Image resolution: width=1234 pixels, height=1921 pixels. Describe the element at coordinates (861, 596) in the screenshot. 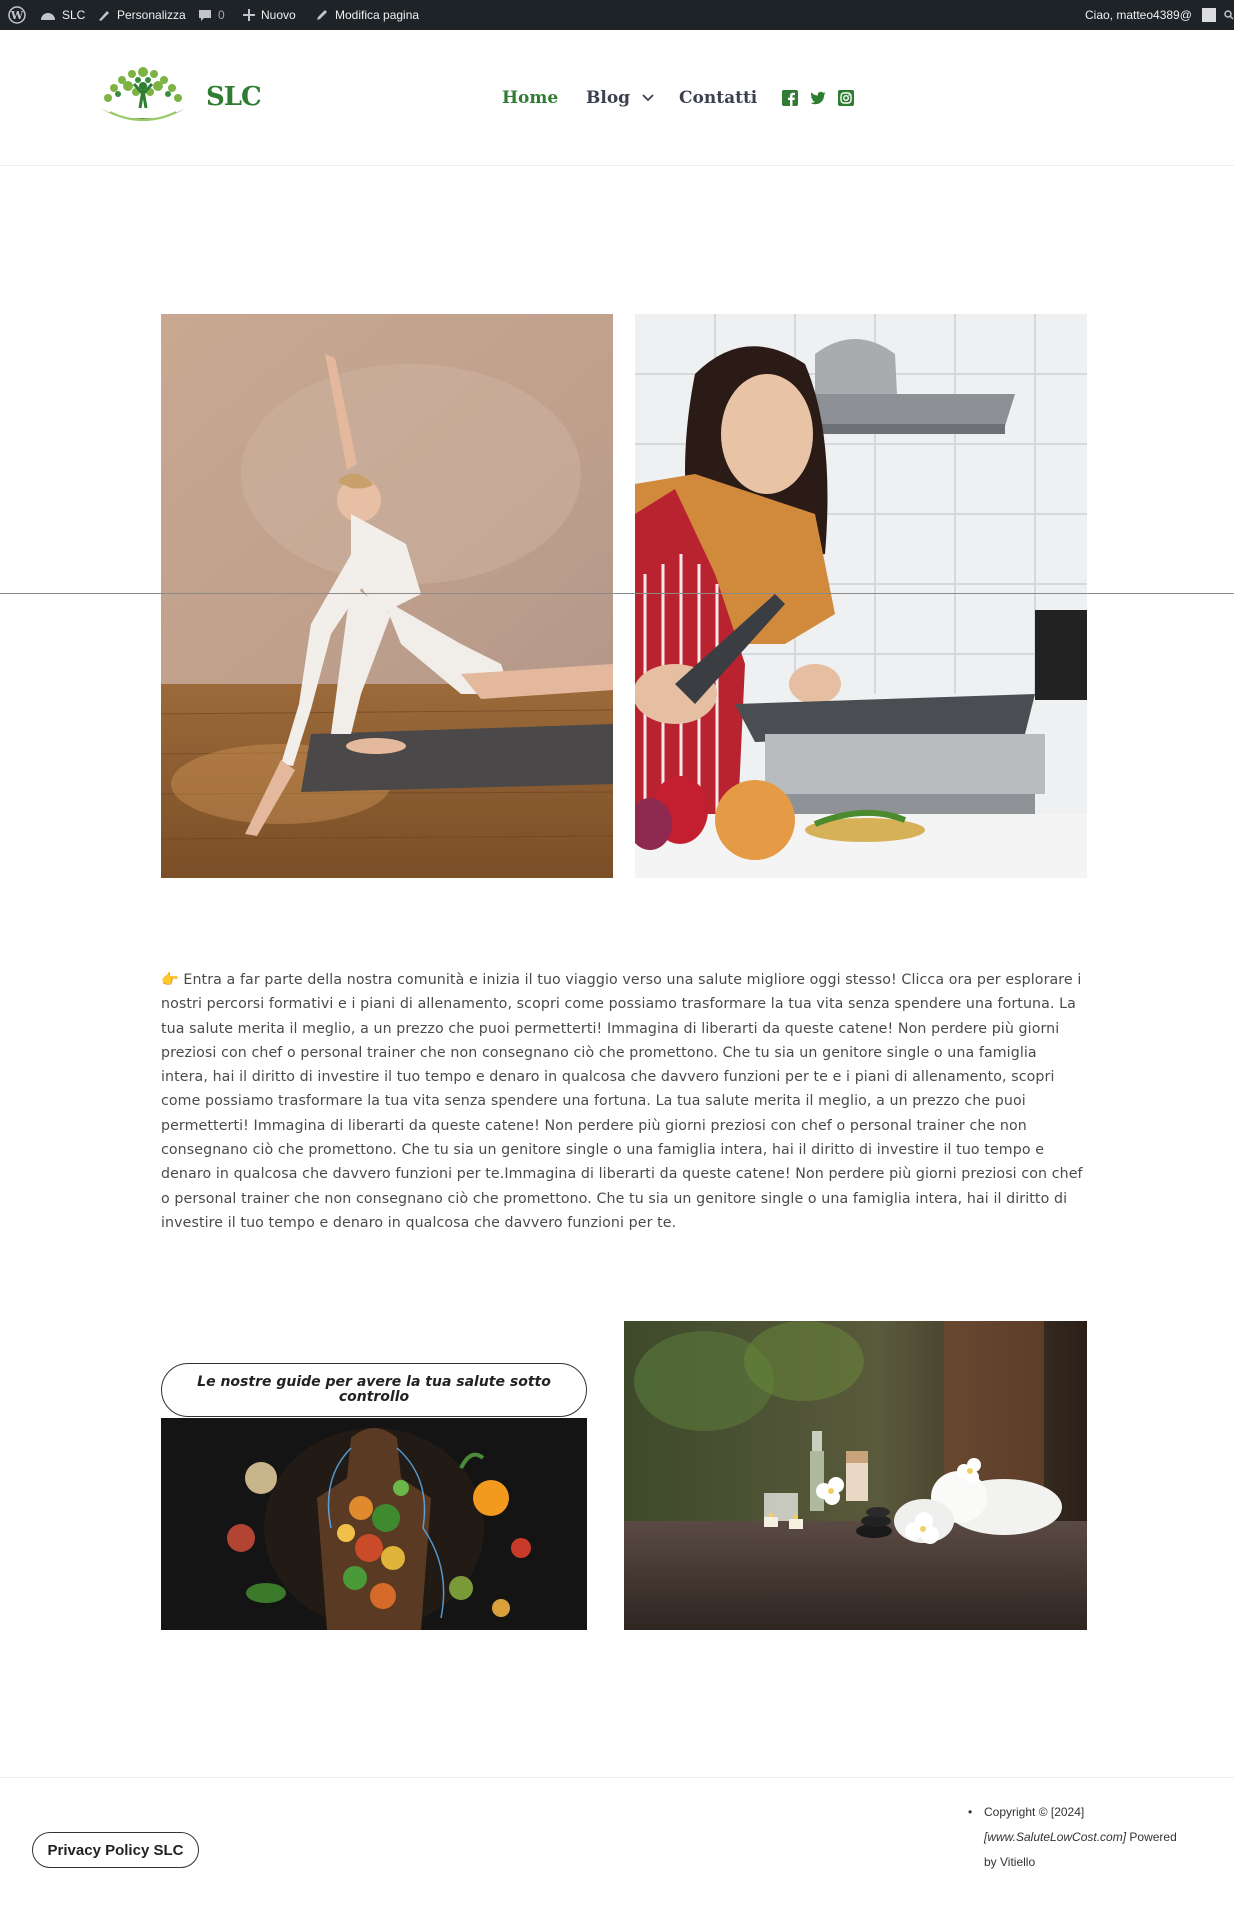

I see `woman-cooking-image` at that location.